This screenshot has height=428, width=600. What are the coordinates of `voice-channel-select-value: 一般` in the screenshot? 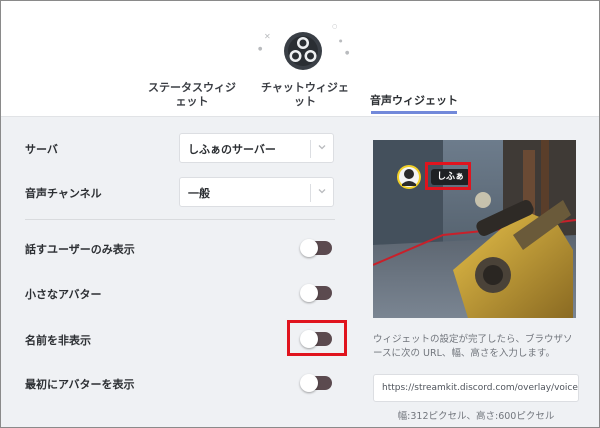 It's located at (199, 193).